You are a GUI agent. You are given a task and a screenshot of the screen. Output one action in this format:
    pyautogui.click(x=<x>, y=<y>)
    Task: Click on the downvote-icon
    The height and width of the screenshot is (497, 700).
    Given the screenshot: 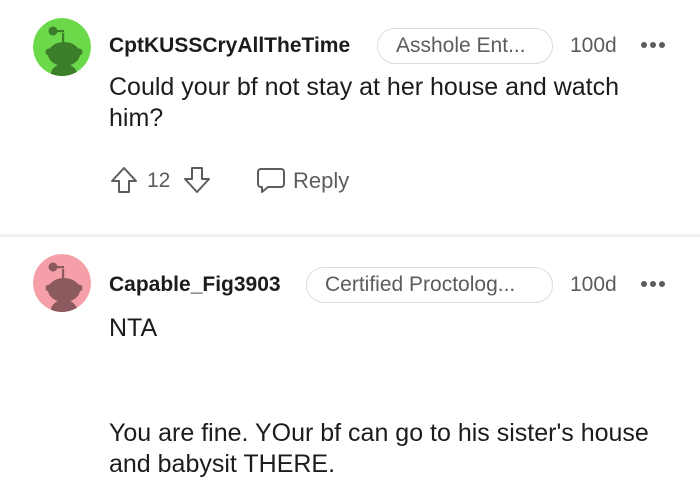 What is the action you would take?
    pyautogui.click(x=197, y=180)
    